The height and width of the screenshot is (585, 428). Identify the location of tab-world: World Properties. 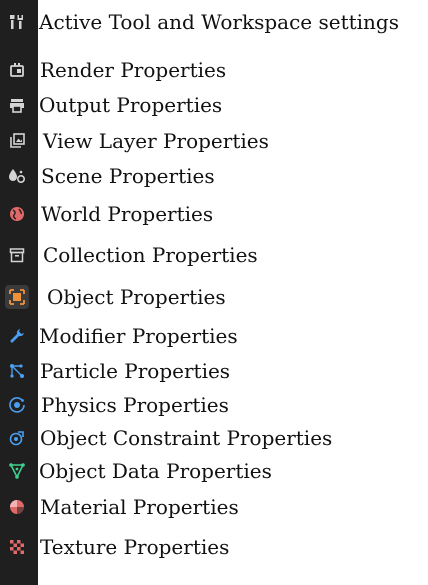
(214, 214).